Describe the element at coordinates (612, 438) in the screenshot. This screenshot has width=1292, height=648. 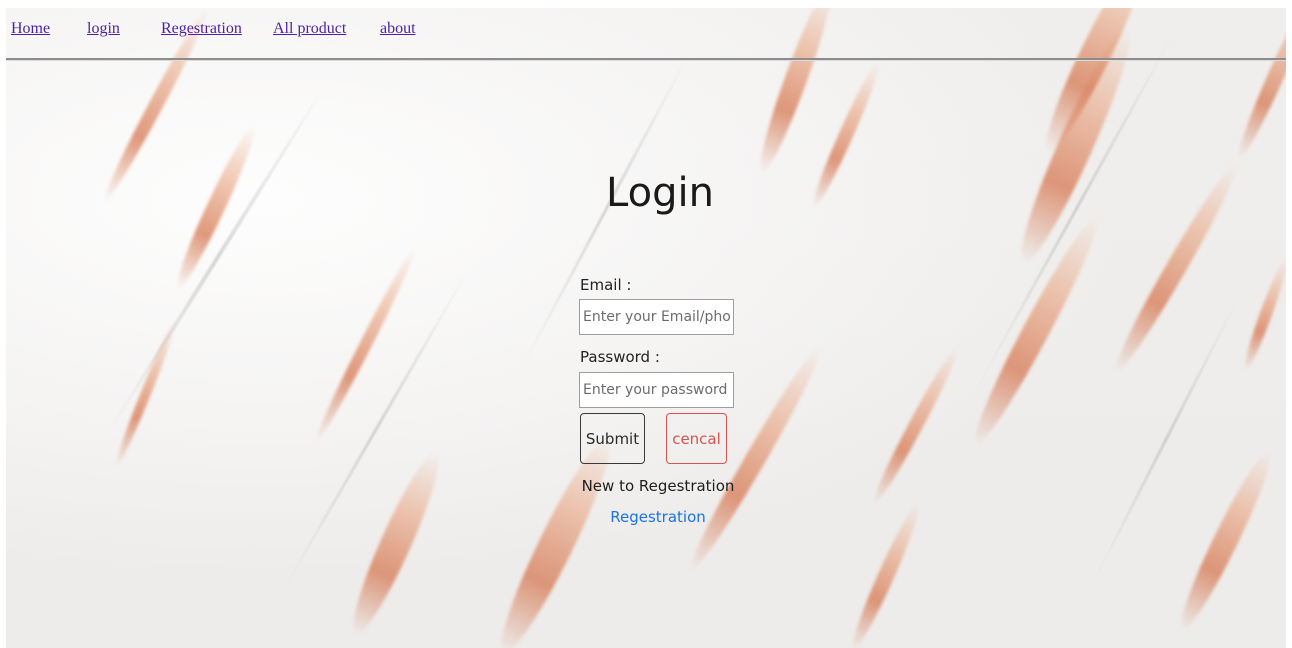
I see `submit-button: Submit` at that location.